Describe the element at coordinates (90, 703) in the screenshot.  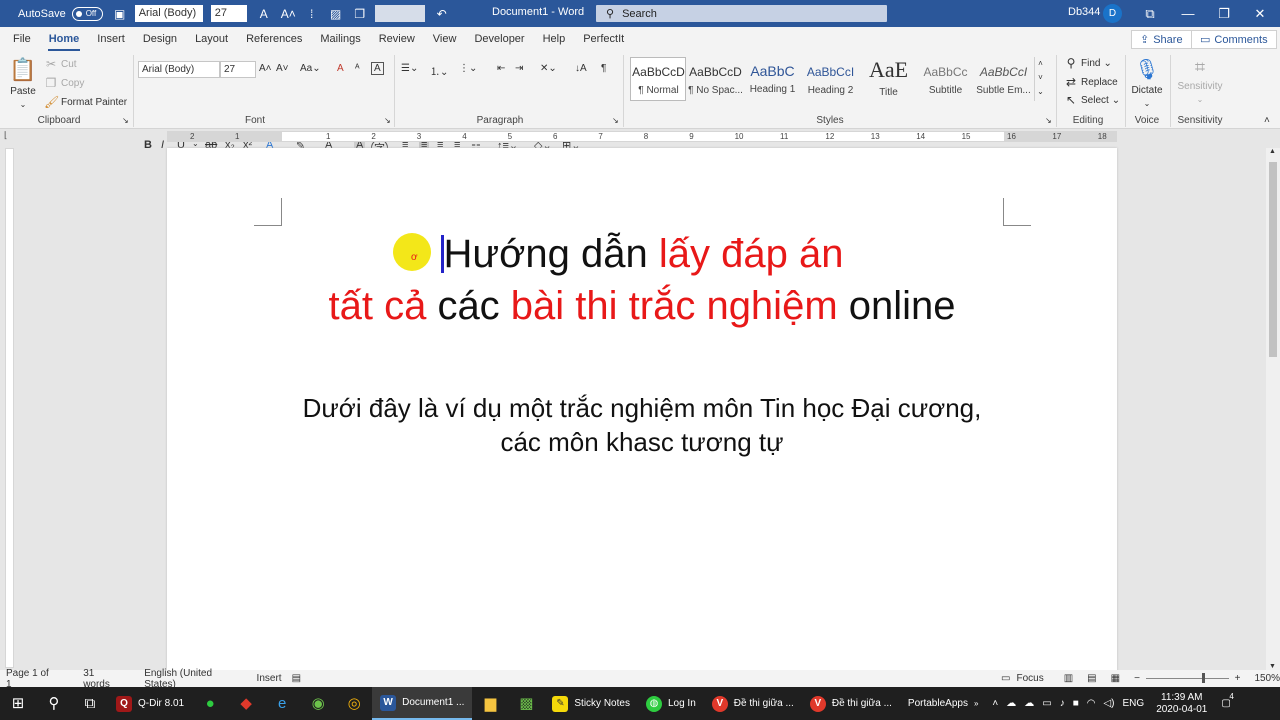
I see `task-view-icon: ⧉` at that location.